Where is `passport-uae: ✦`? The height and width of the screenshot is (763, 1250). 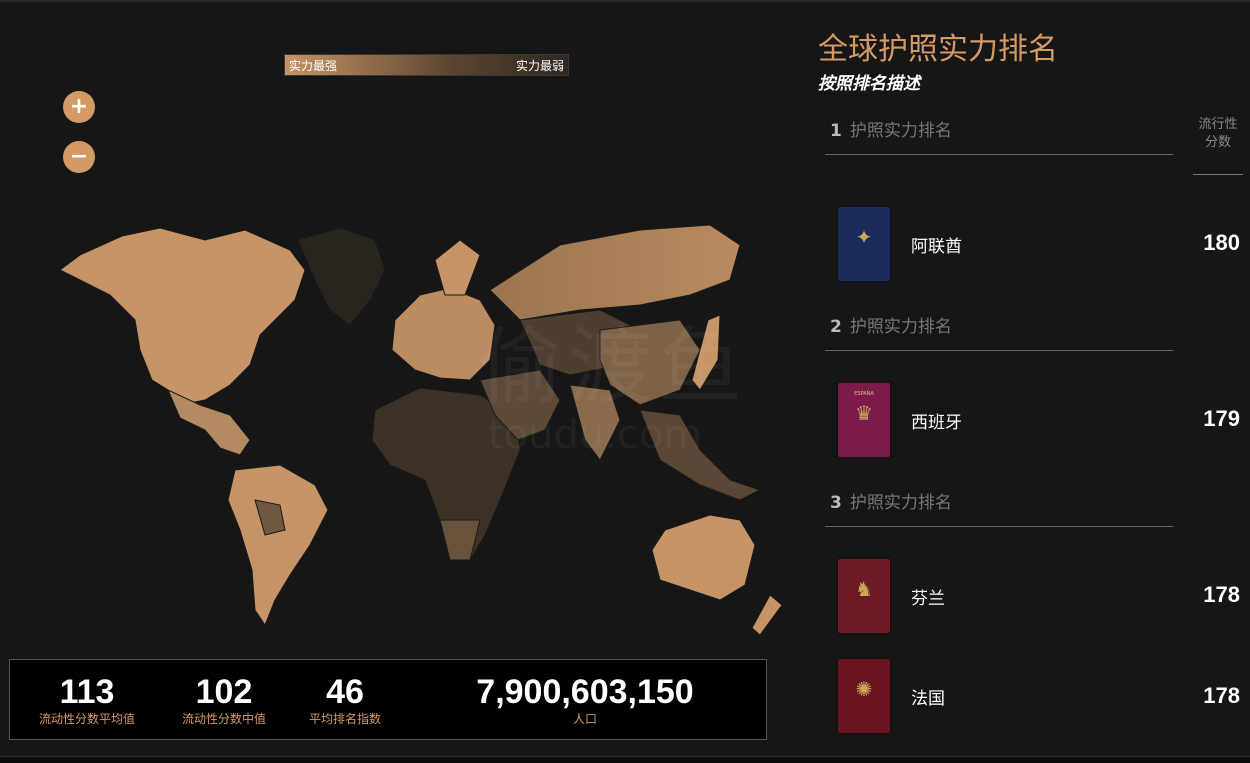 passport-uae: ✦ is located at coordinates (864, 244).